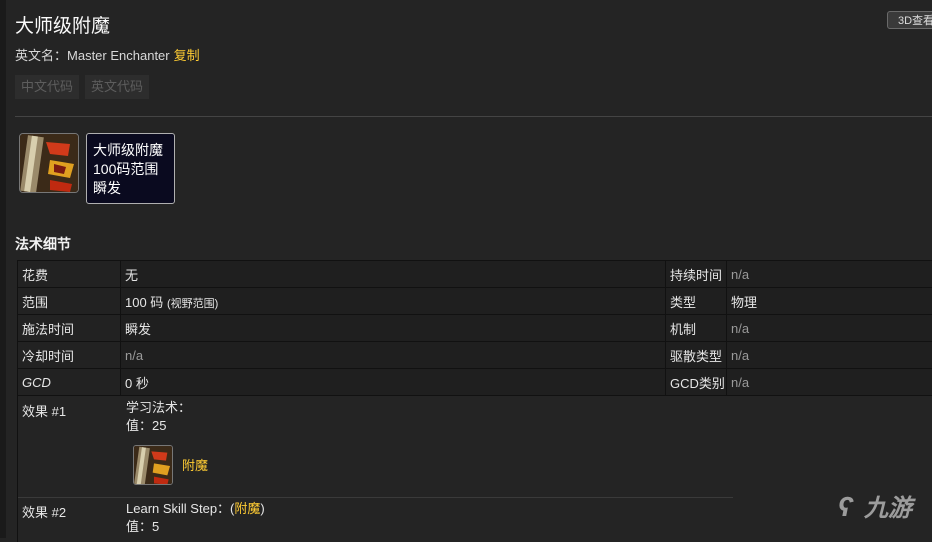 The height and width of the screenshot is (542, 932). I want to click on range-value: 100 码, so click(144, 302).